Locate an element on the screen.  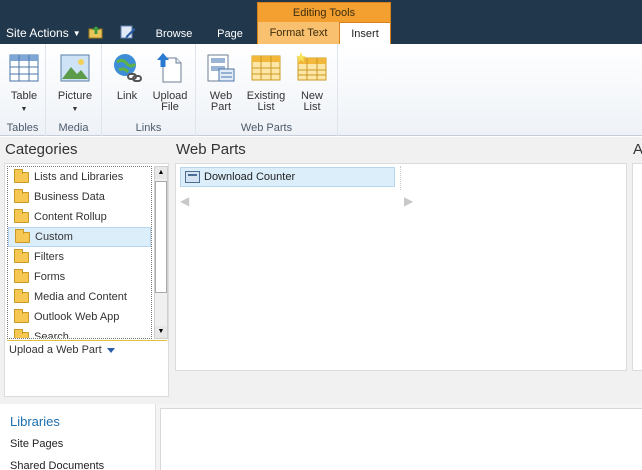
category-item: Forms is located at coordinates (79, 277).